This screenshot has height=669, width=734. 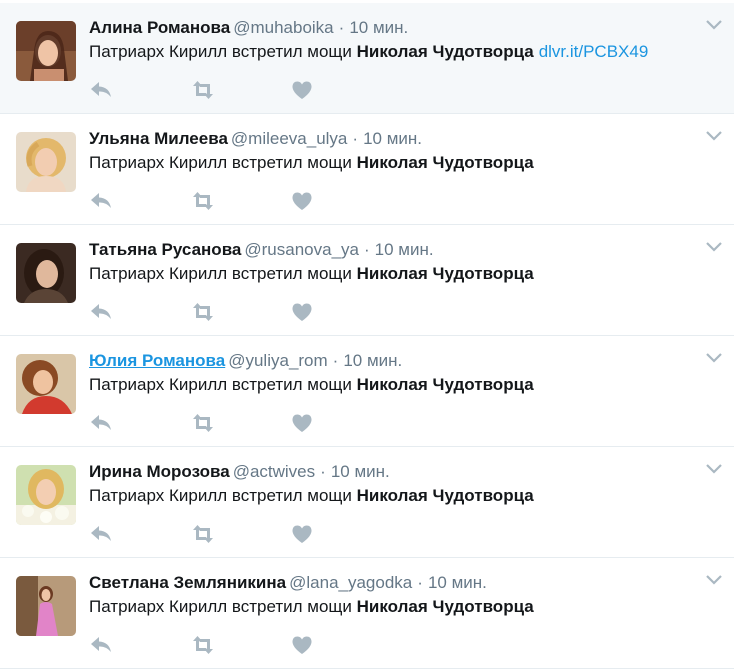 What do you see at coordinates (165, 249) in the screenshot?
I see `author-name: Татьяна Русанова` at bounding box center [165, 249].